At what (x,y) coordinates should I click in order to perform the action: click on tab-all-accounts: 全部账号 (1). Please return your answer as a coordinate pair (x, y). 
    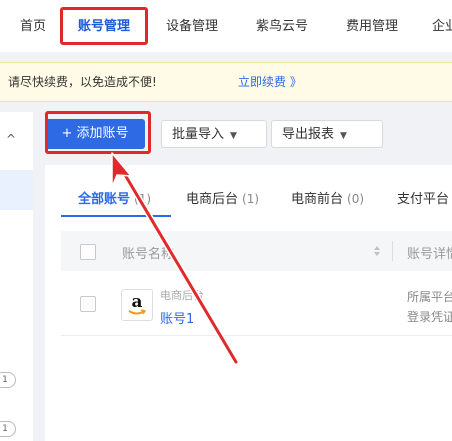
    Looking at the image, I should click on (114, 197).